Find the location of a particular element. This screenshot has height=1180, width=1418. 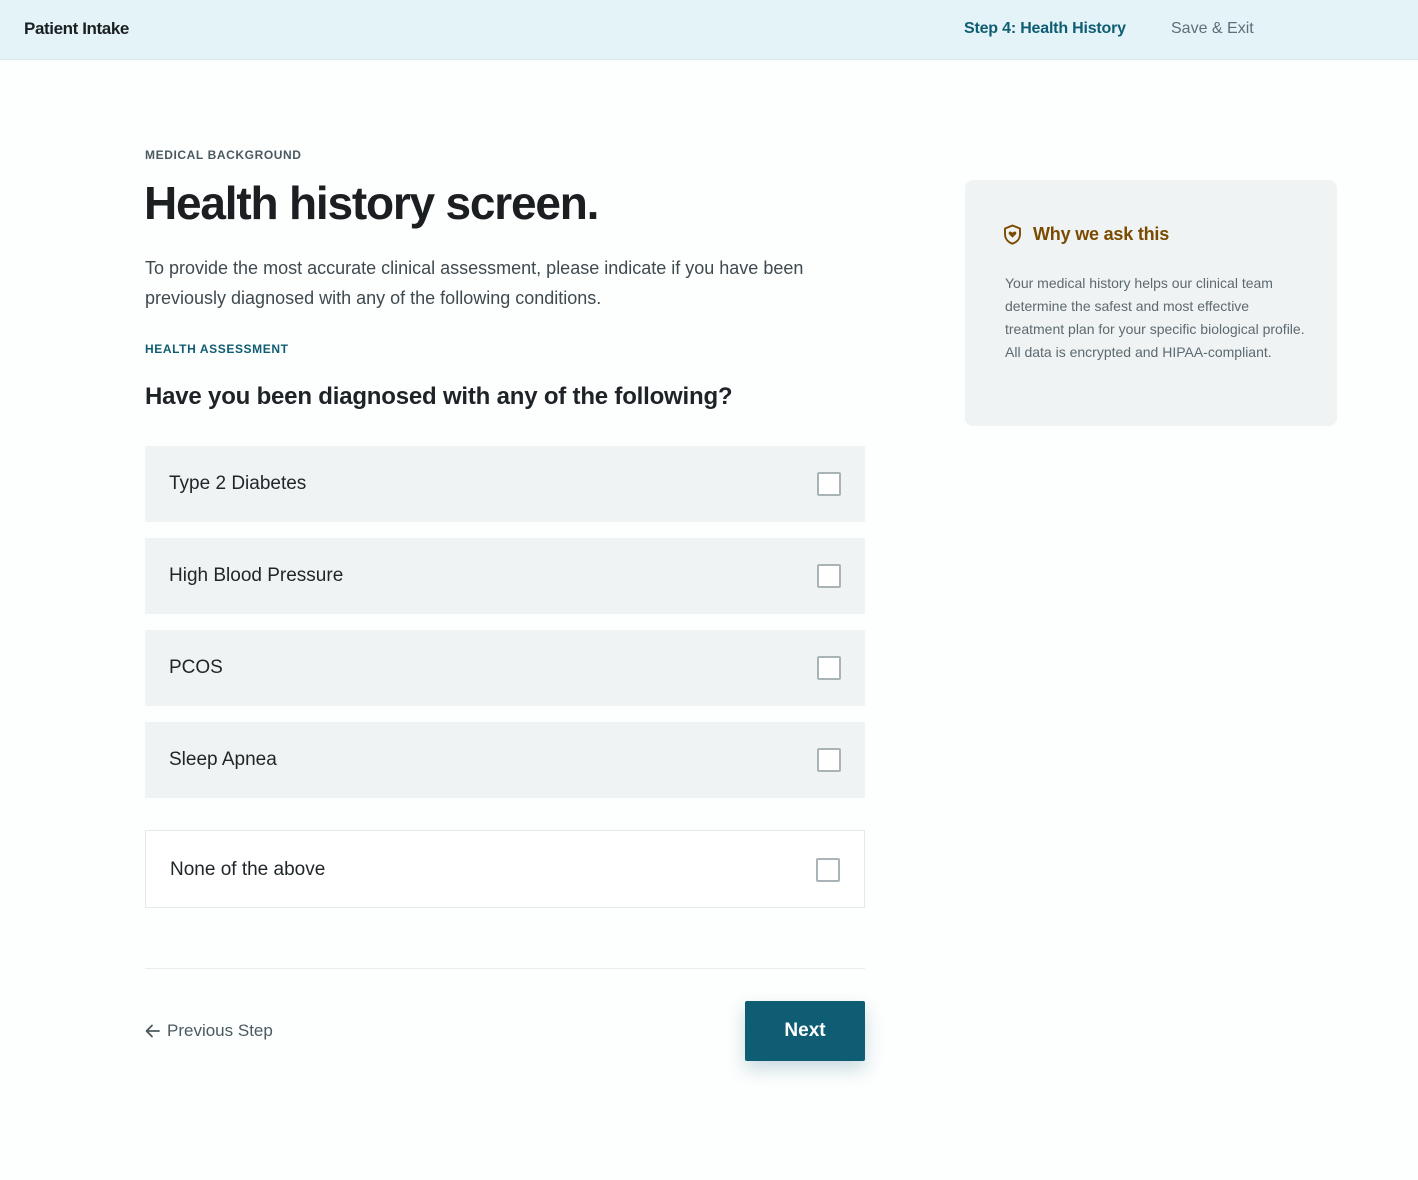

option-label: None of the above is located at coordinates (248, 869).